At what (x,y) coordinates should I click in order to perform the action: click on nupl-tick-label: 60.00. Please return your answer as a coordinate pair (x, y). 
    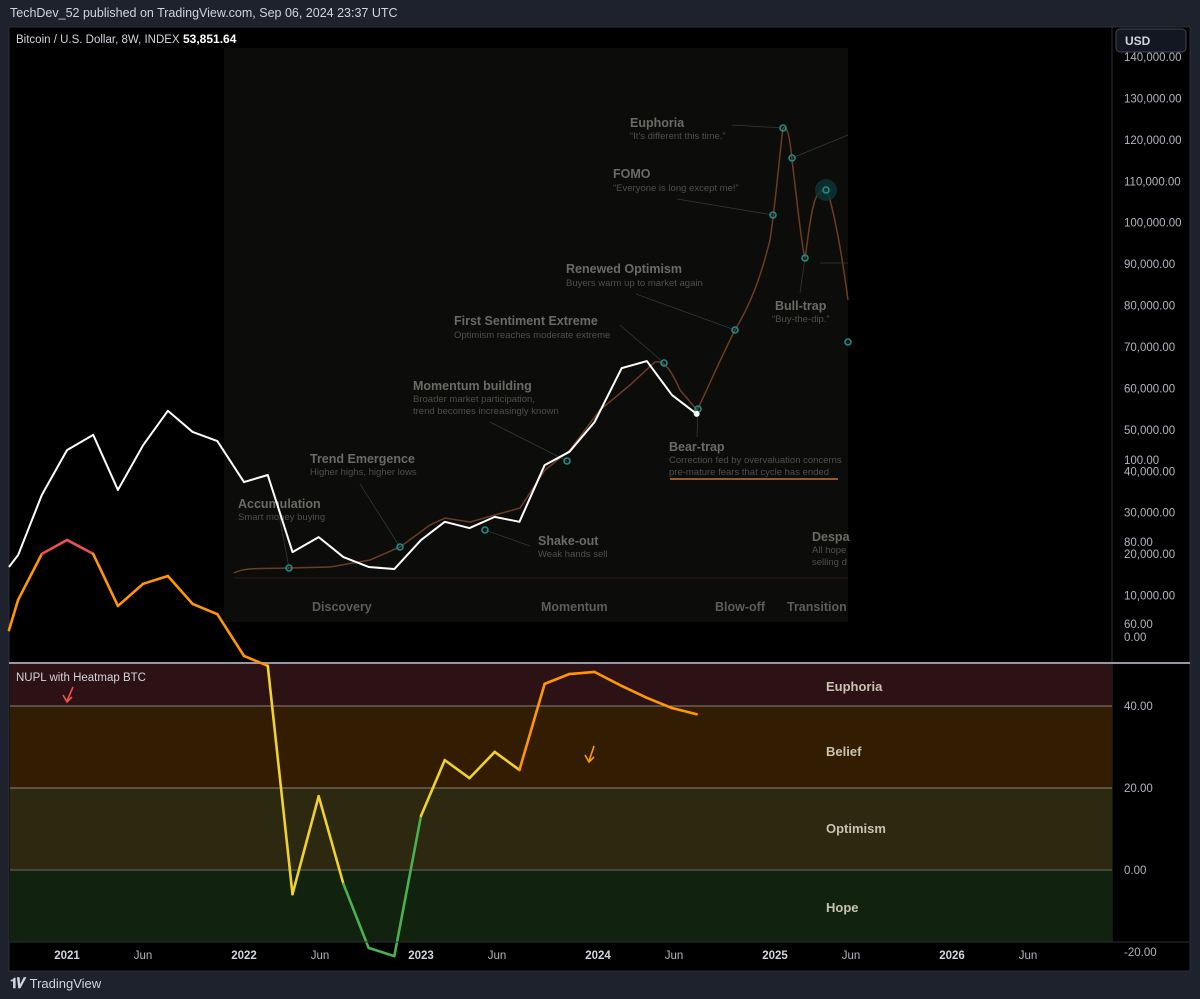
    Looking at the image, I should click on (1138, 625).